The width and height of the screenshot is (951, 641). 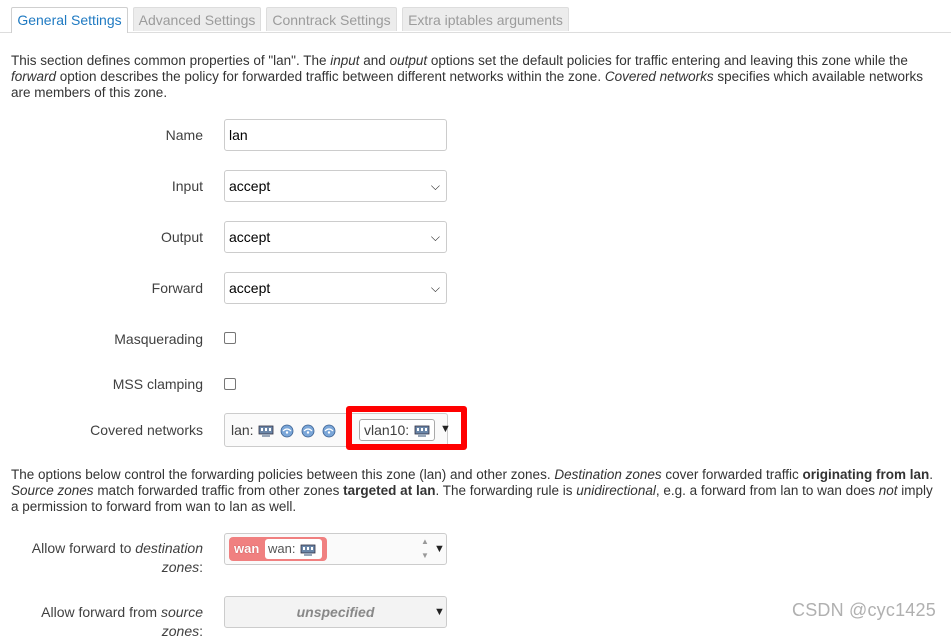 I want to click on masquerading-checkbox, so click(x=230, y=338).